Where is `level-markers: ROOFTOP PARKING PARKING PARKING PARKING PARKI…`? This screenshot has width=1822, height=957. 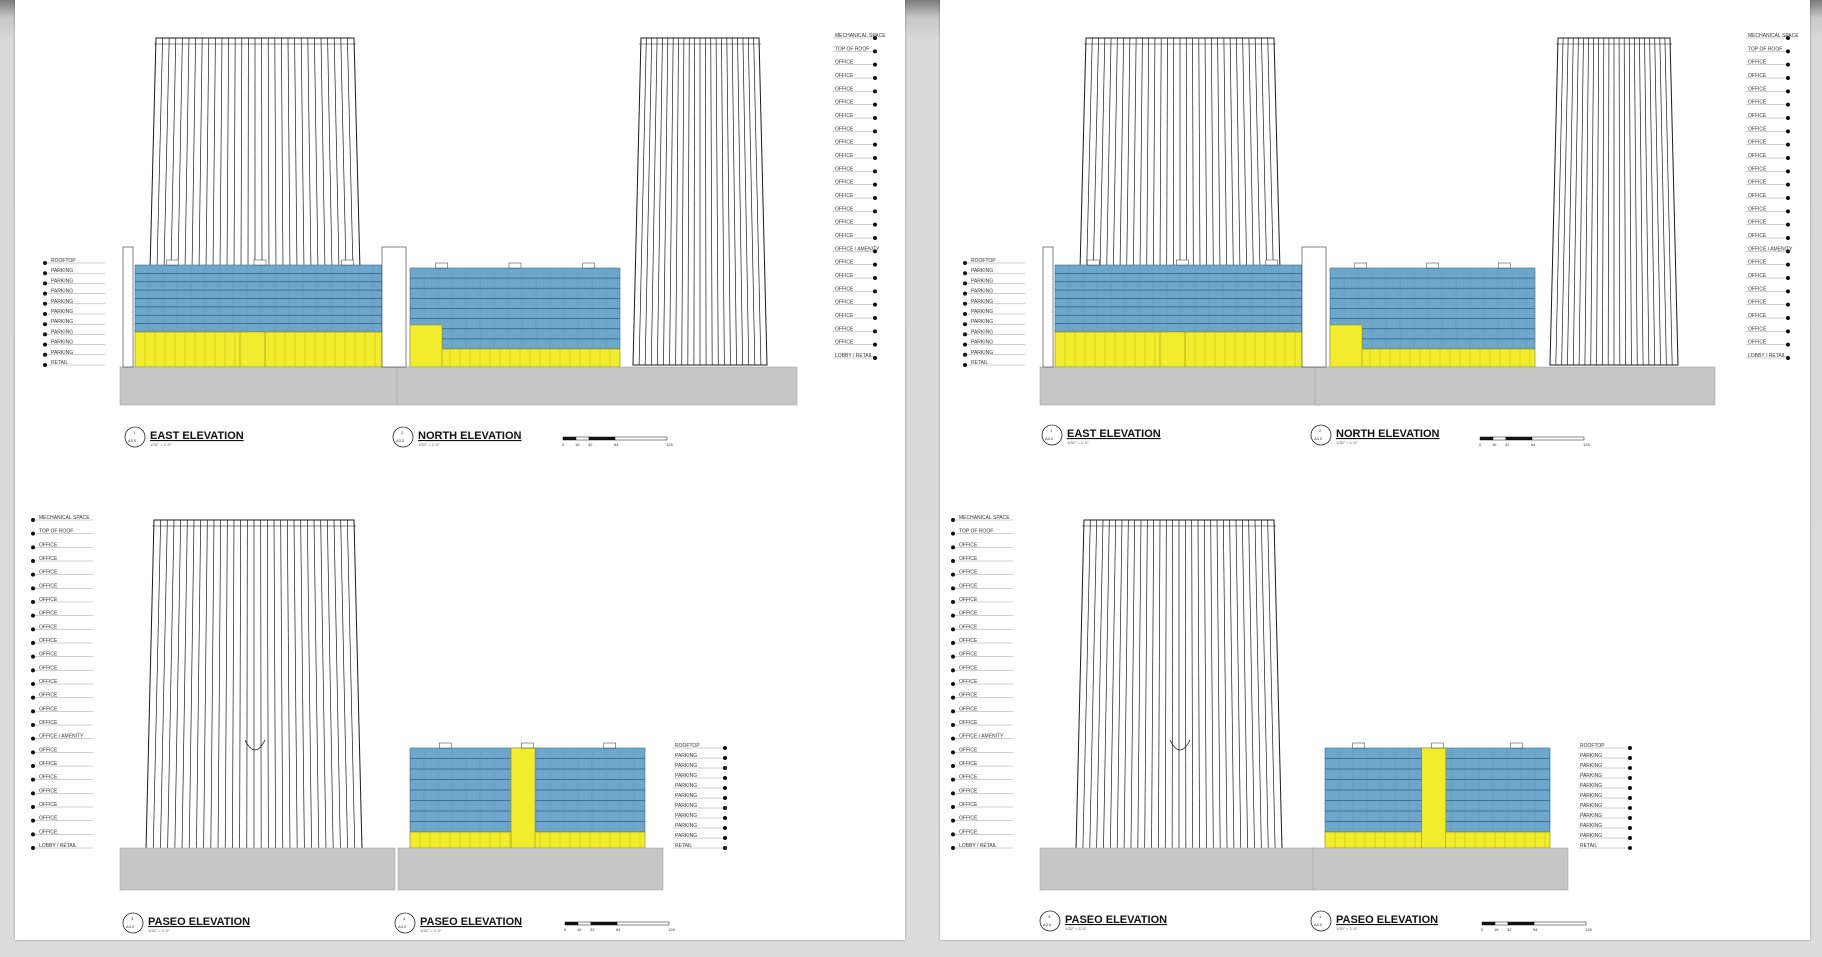 level-markers: ROOFTOP PARKING PARKING PARKING PARKING PARKI… is located at coordinates (700, 796).